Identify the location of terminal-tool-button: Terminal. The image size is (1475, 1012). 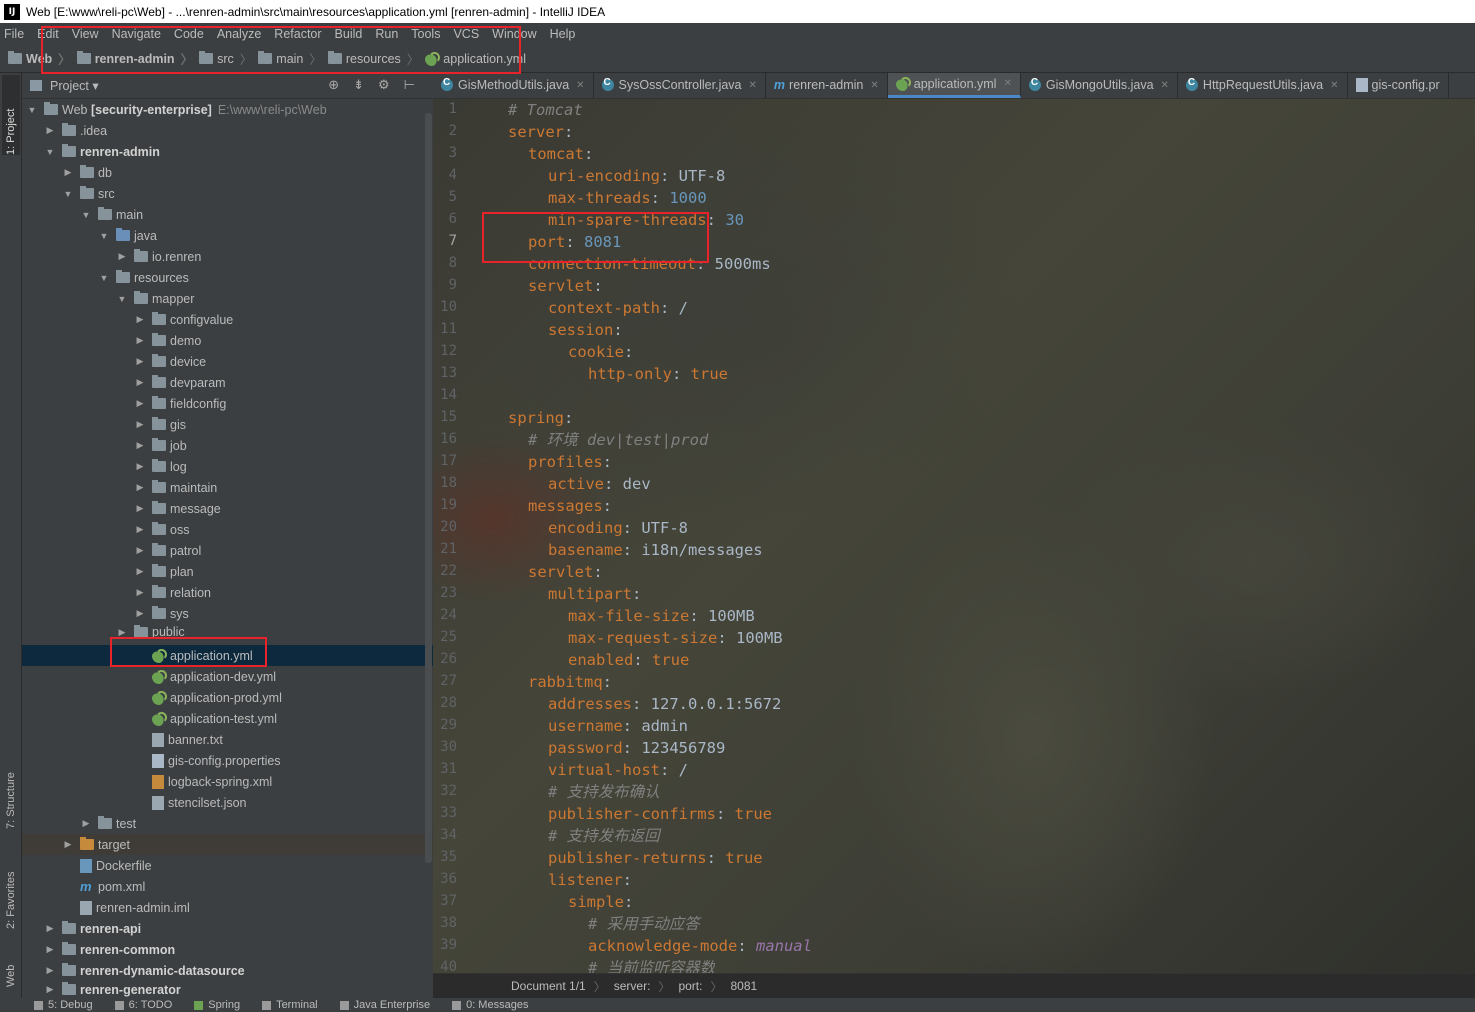
(290, 1005).